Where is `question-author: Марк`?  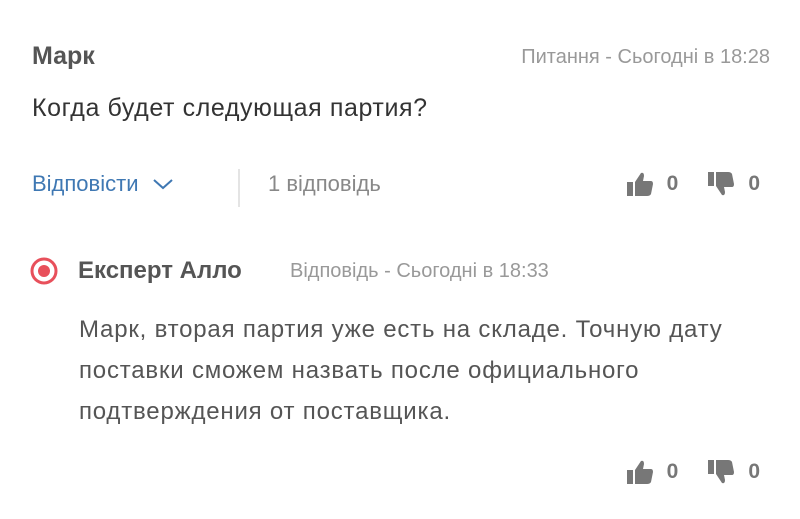
question-author: Марк is located at coordinates (63, 56).